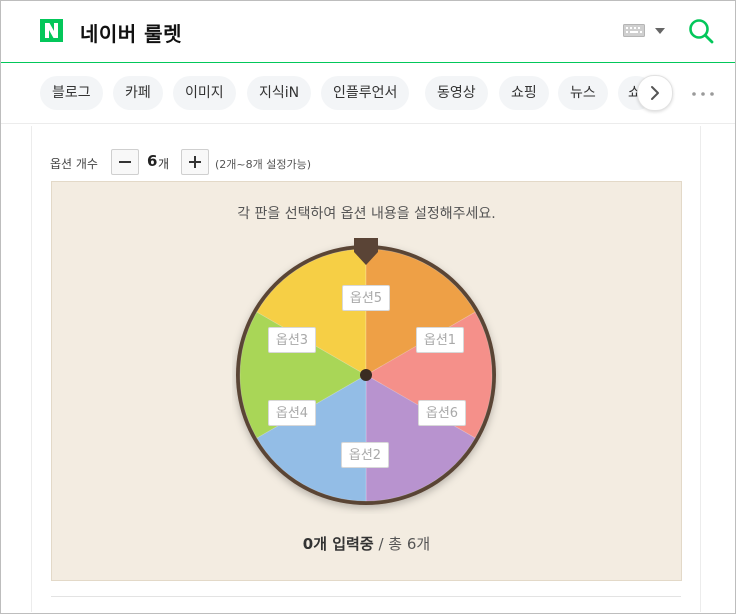 The width and height of the screenshot is (736, 614). I want to click on plus-icon, so click(195, 162).